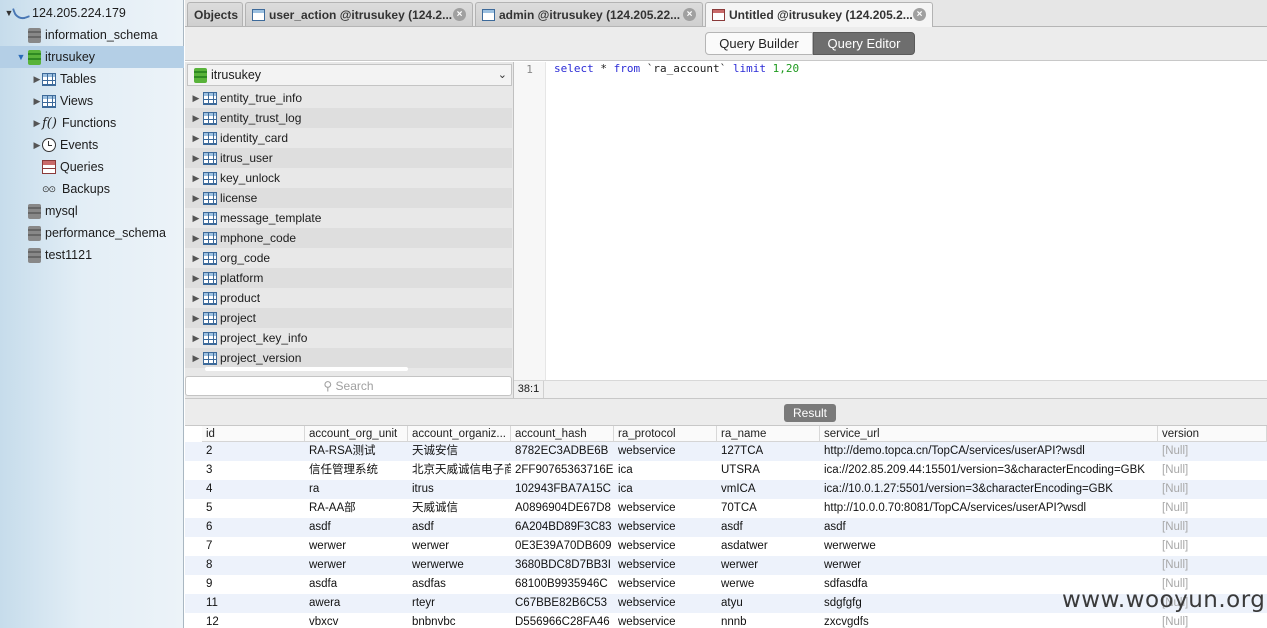 The height and width of the screenshot is (628, 1267). Describe the element at coordinates (253, 470) in the screenshot. I see `table-cell: 3` at that location.